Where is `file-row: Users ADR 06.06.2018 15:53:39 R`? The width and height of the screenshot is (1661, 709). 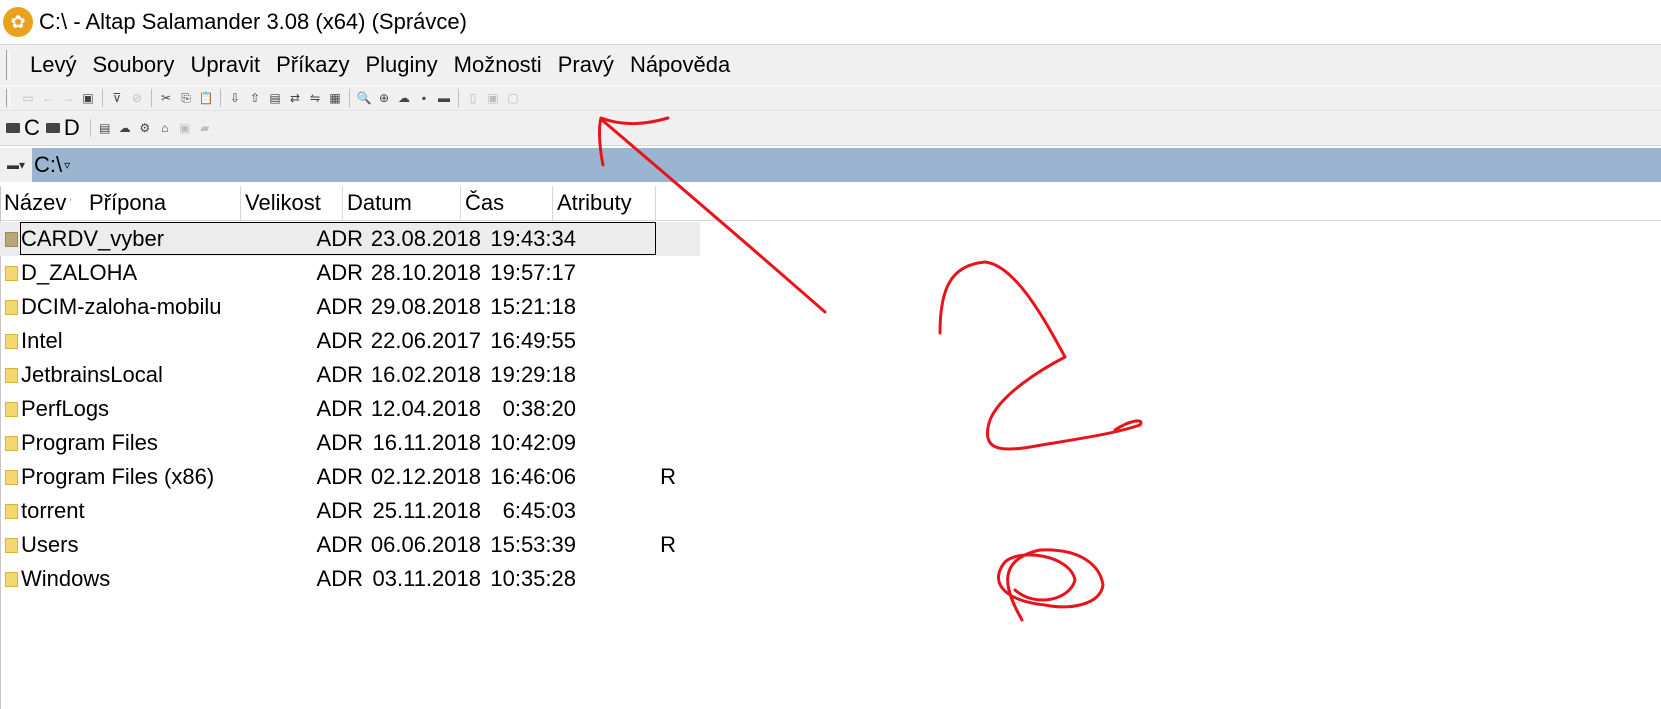 file-row: Users ADR 06.06.2018 15:53:39 R is located at coordinates (350, 545).